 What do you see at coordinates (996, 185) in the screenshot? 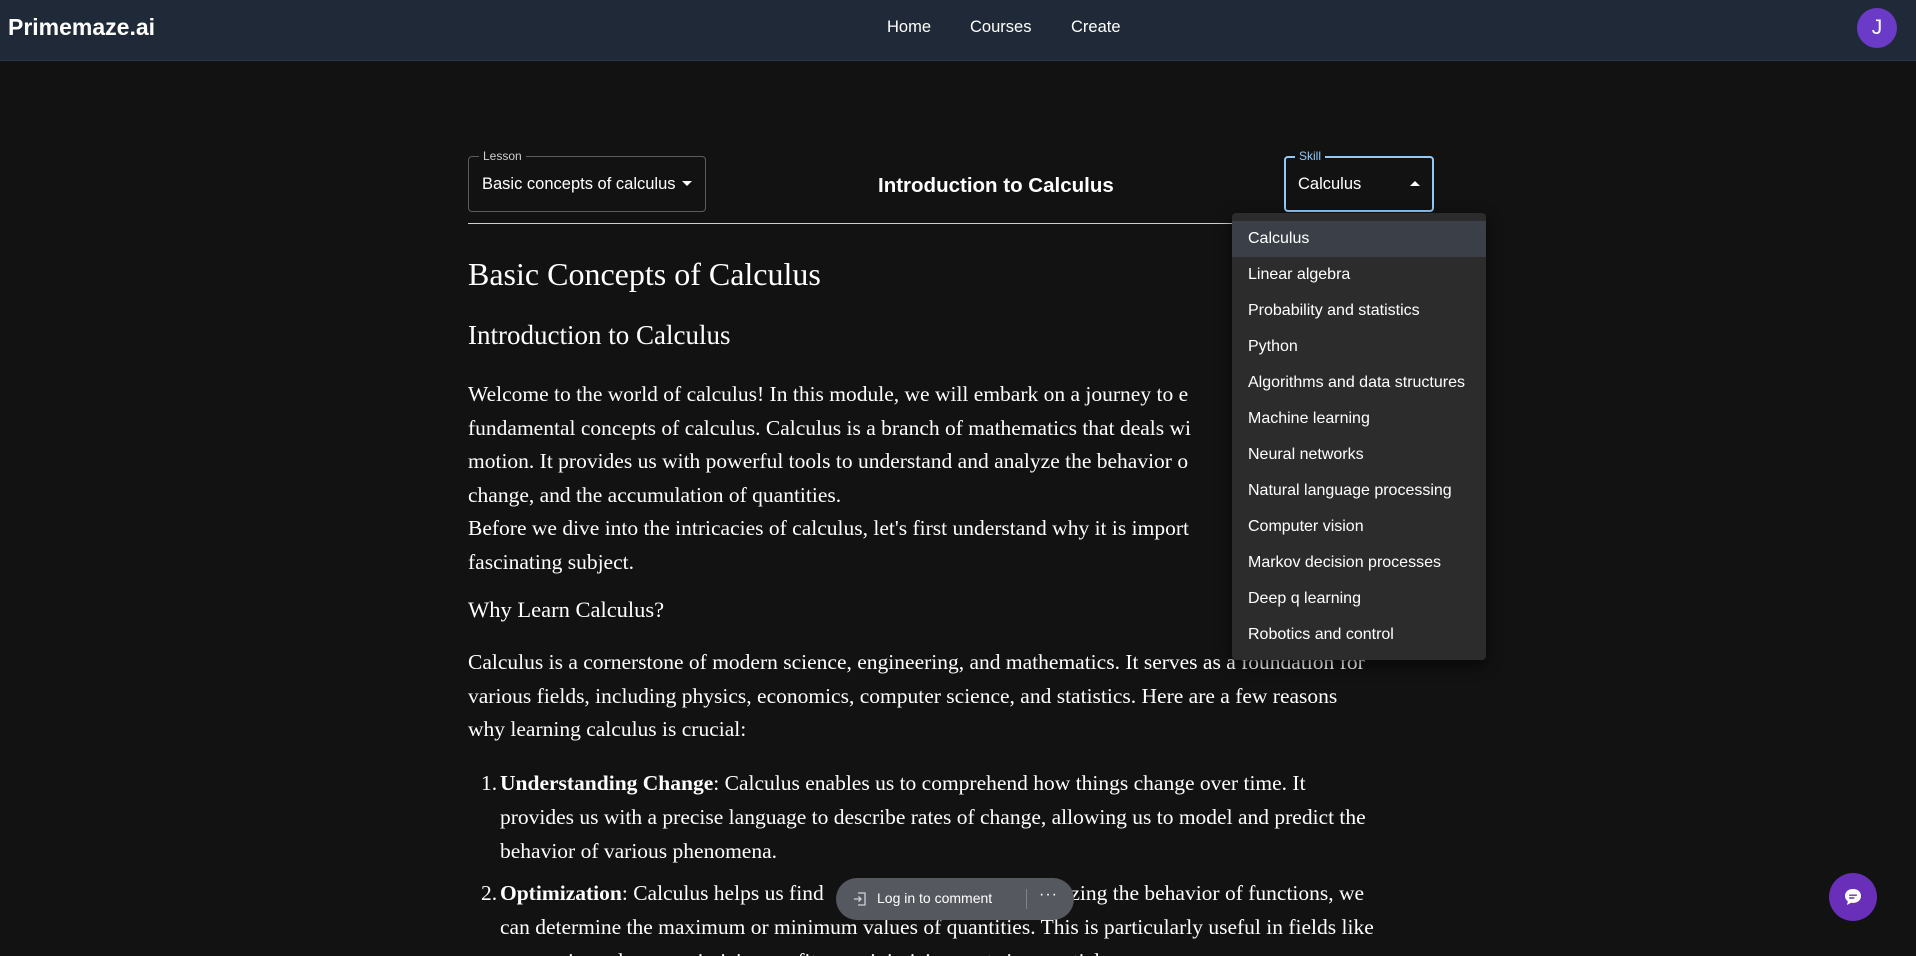
I see `lesson-title: Introduction to Calculus` at bounding box center [996, 185].